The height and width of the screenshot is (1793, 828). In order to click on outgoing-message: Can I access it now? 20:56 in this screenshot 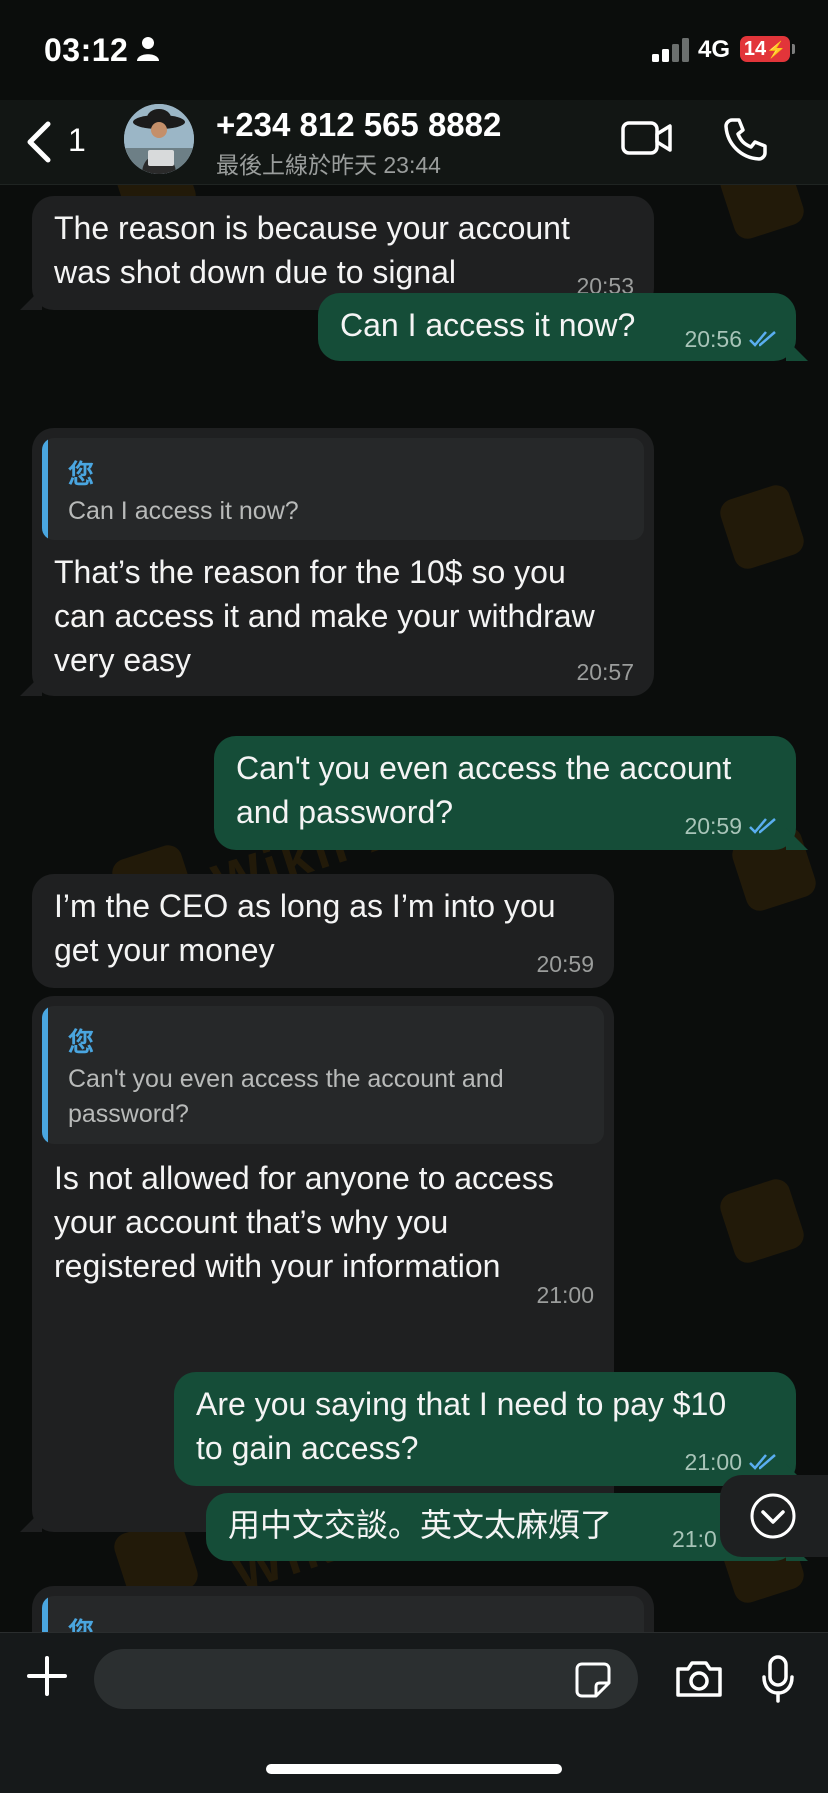, I will do `click(563, 327)`.